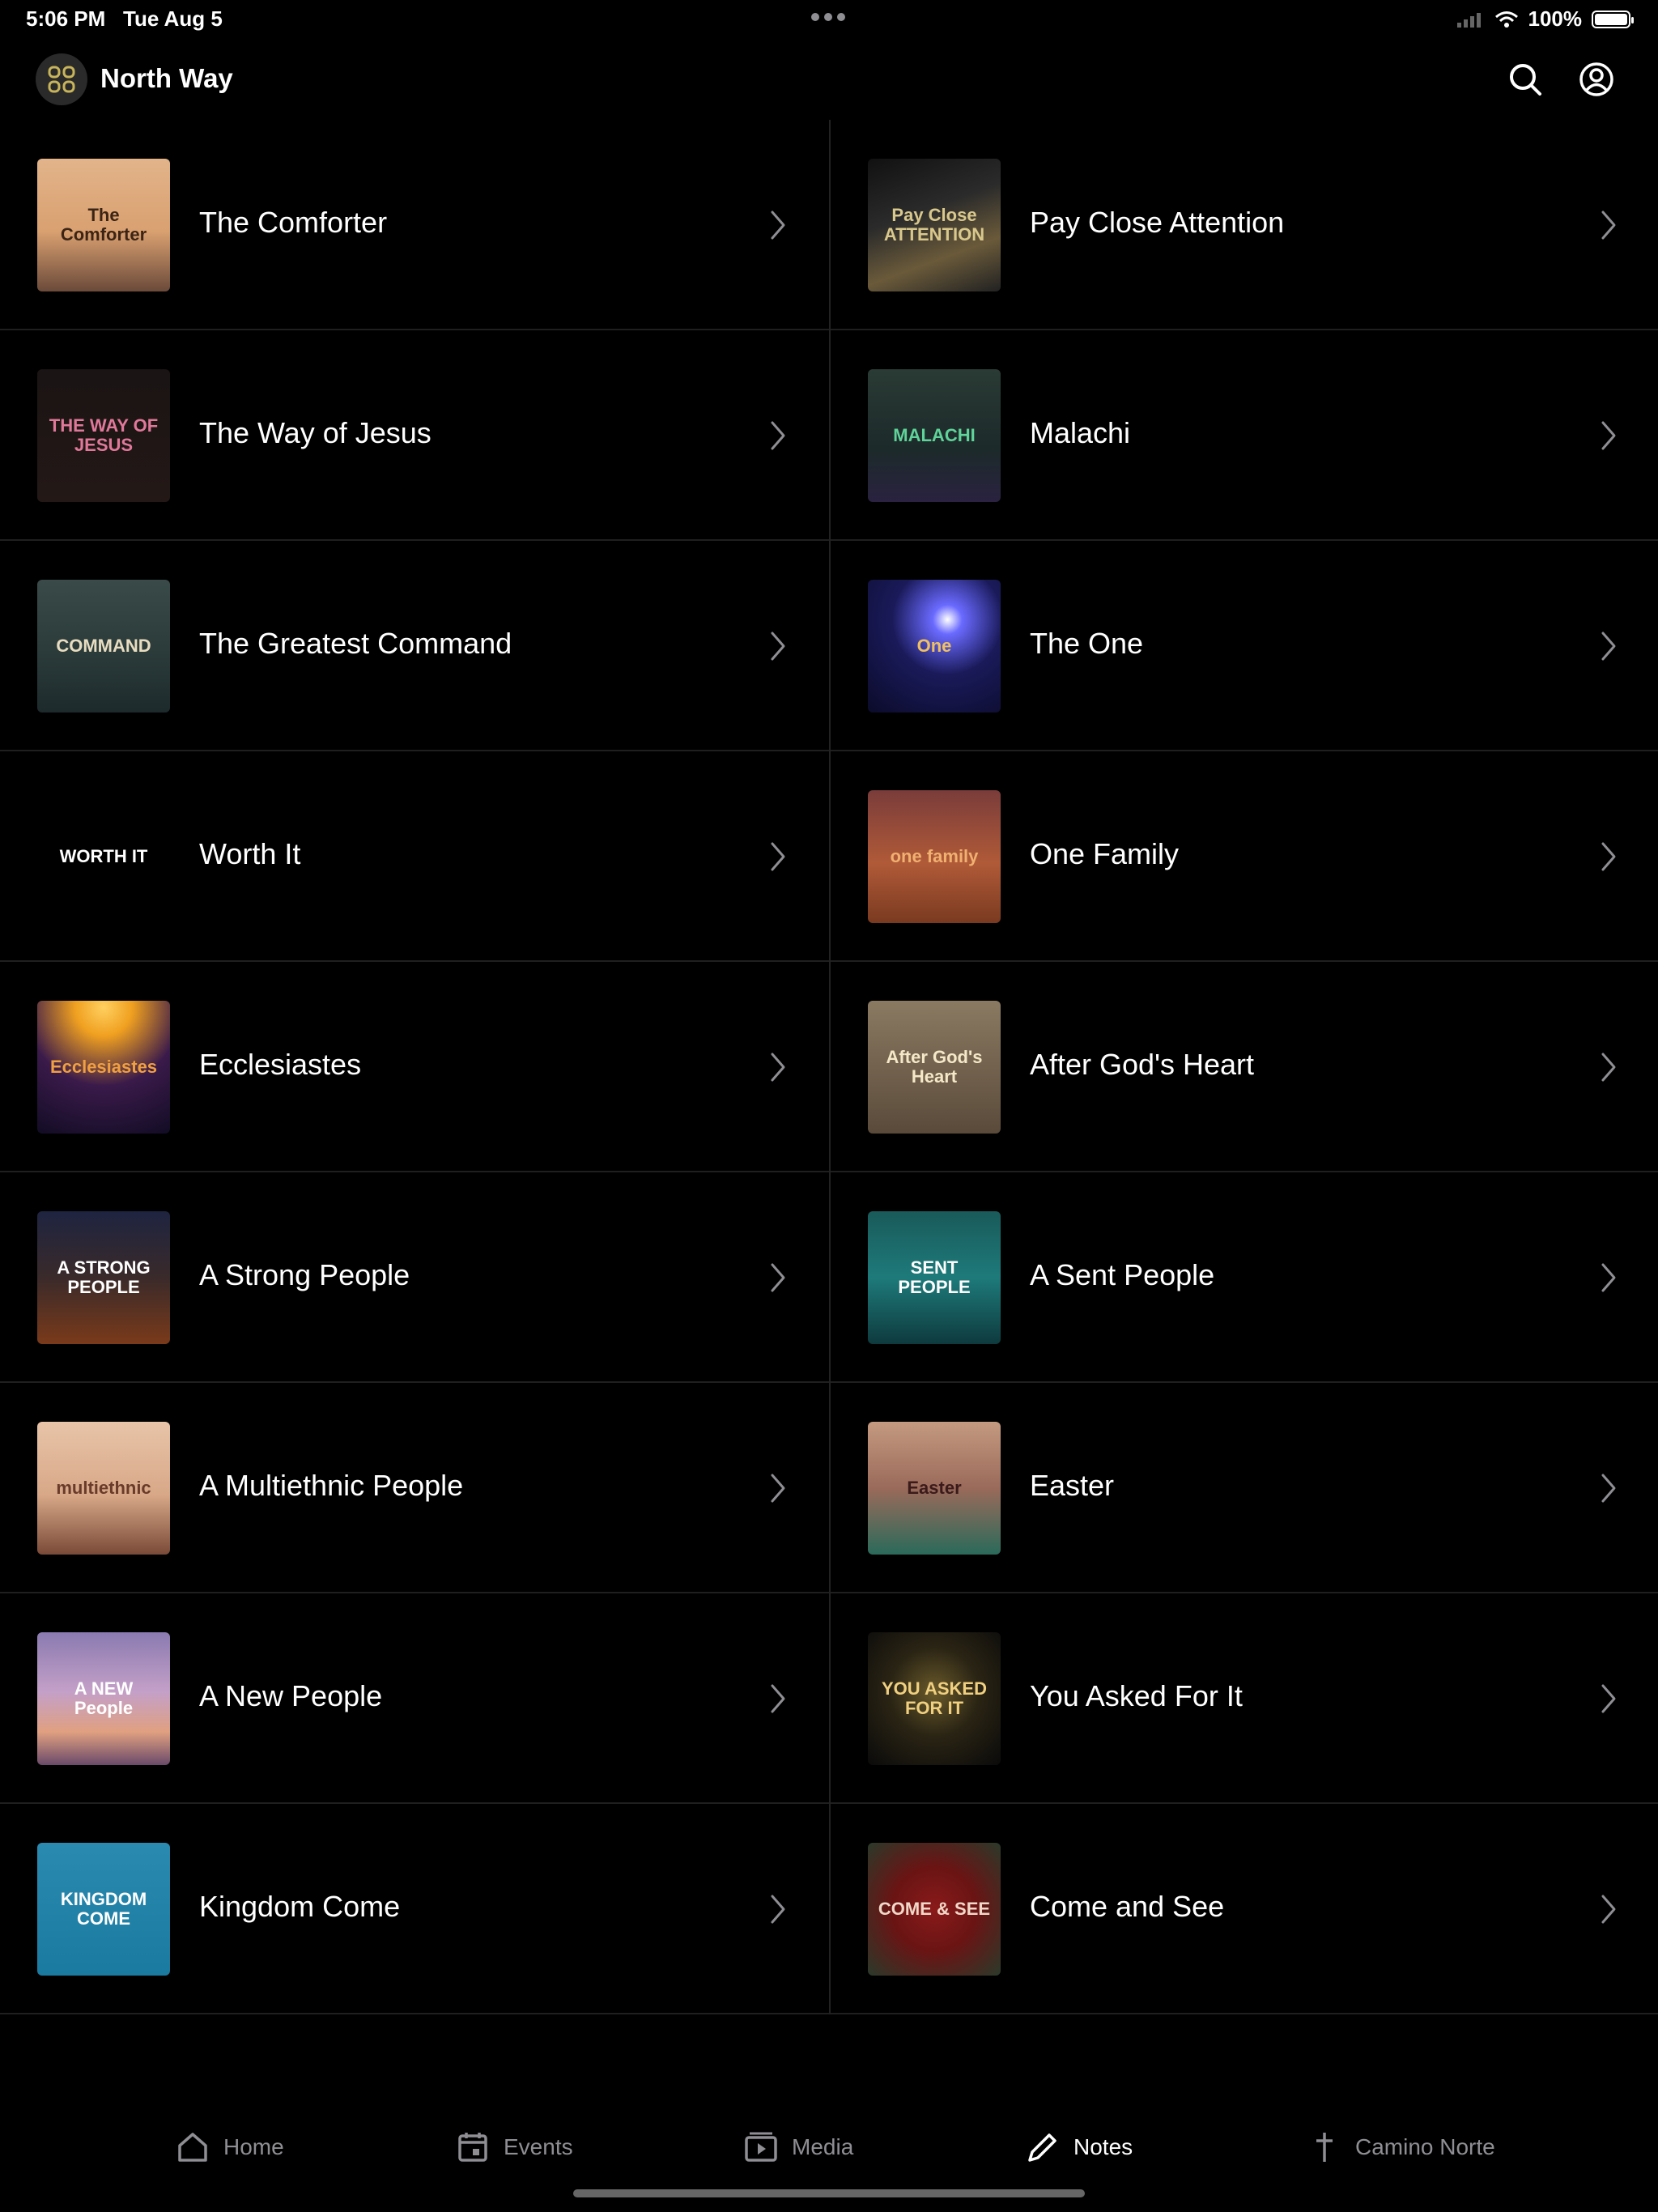 The image size is (1658, 2212). I want to click on series-artwork: YOU ASKED FOR IT, so click(934, 1698).